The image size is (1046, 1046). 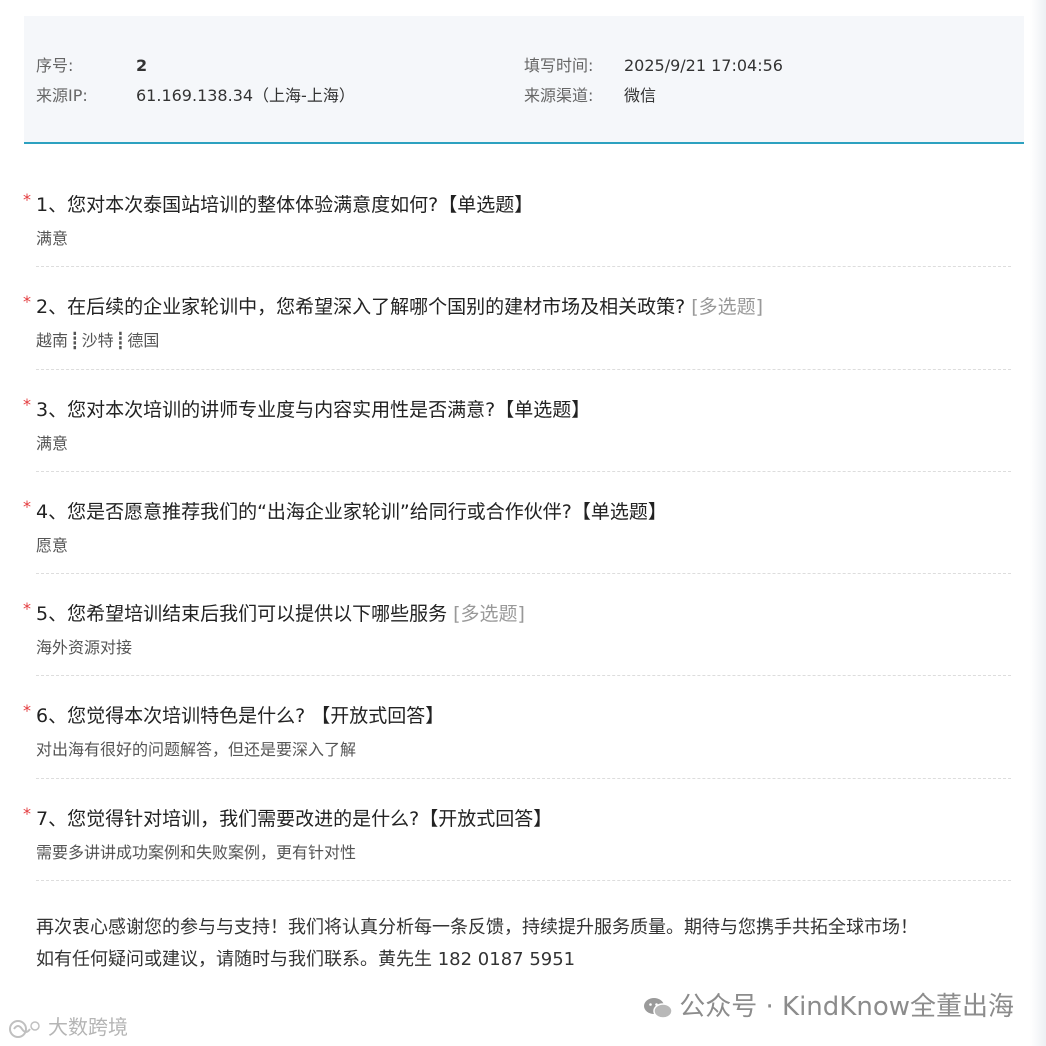 What do you see at coordinates (517, 535) in the screenshot?
I see `question-item: * 4、您是否愿意推荐我们的“出海企业家轮训”给同行或合作伙伴?【单选题】 愿意` at bounding box center [517, 535].